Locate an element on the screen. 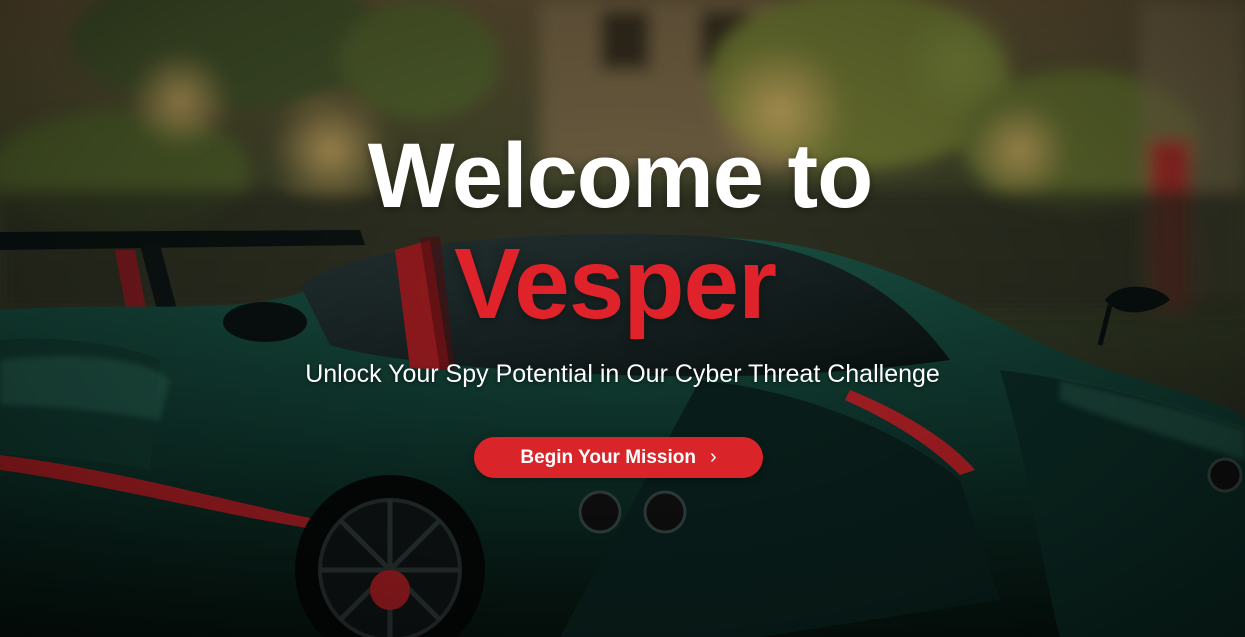 Image resolution: width=1245 pixels, height=637 pixels. hero-title-welcome: Welcome to is located at coordinates (620, 176).